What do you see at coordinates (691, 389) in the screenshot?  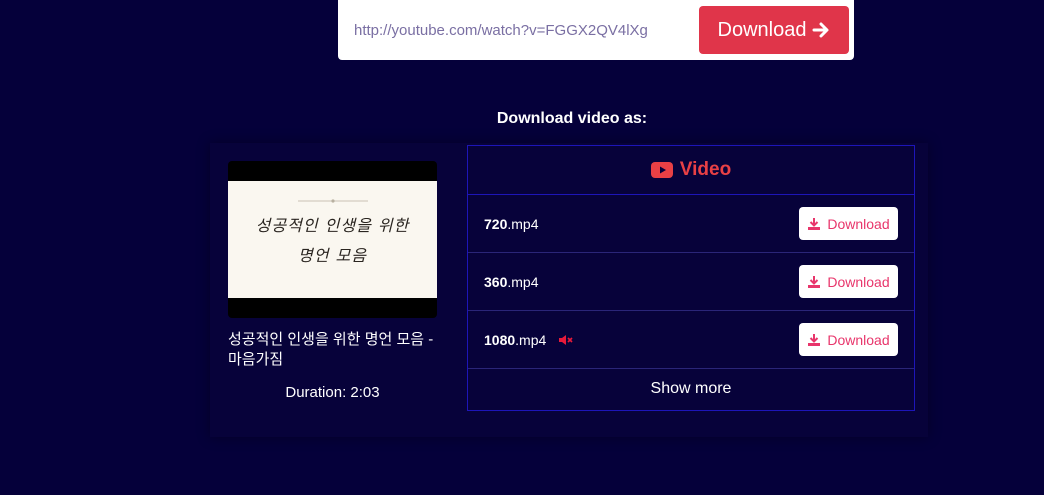 I see `show-more-button: Show more` at bounding box center [691, 389].